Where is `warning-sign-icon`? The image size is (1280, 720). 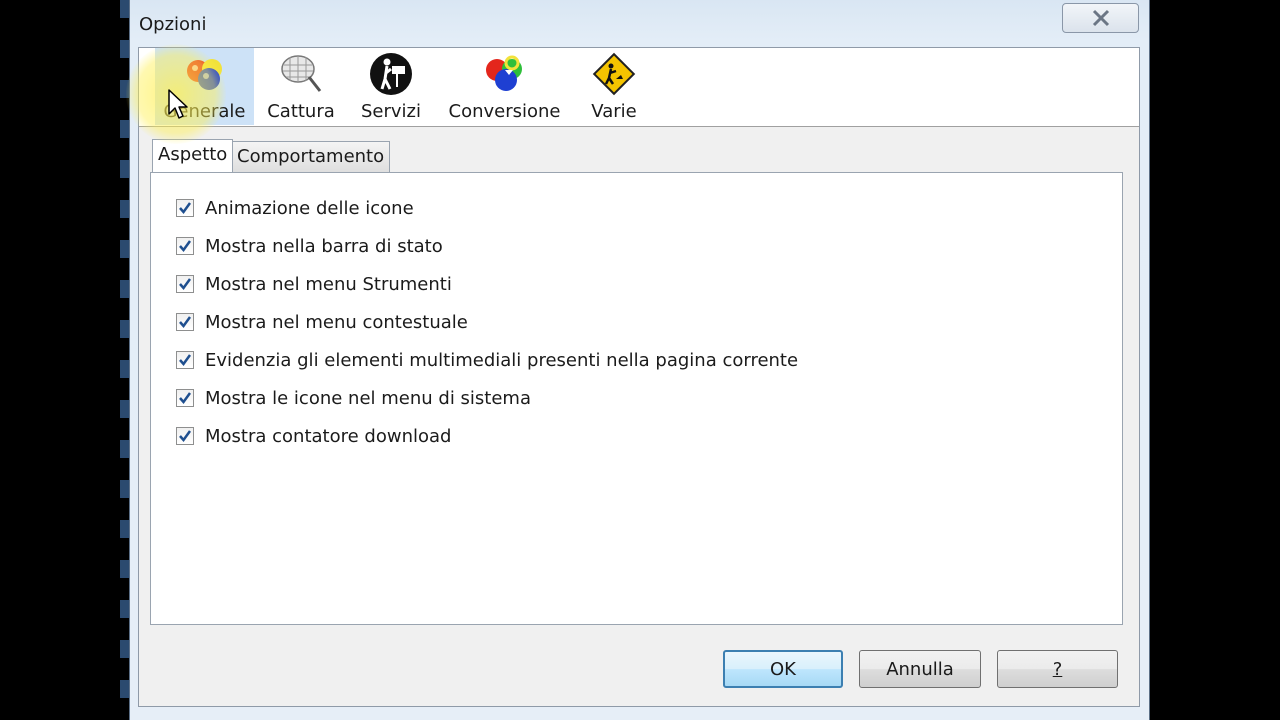 warning-sign-icon is located at coordinates (614, 74).